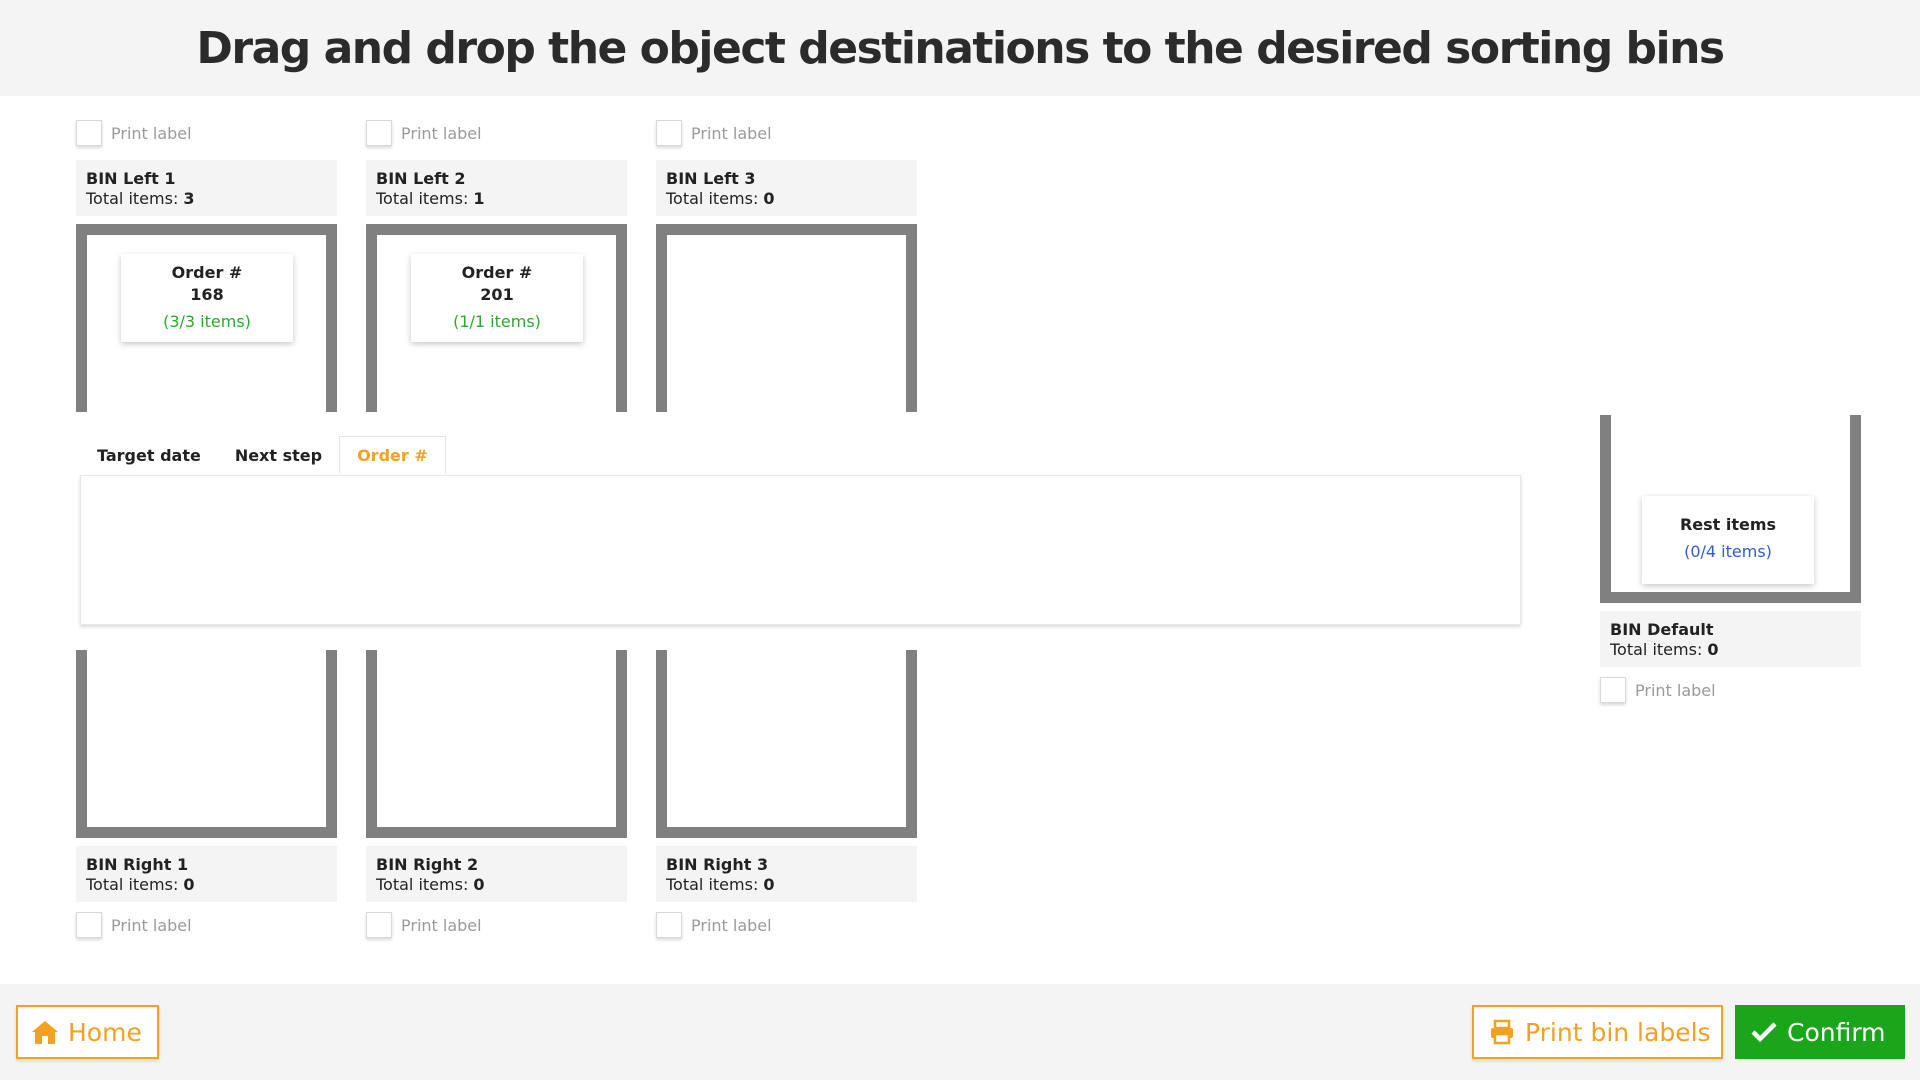 Image resolution: width=1920 pixels, height=1080 pixels. What do you see at coordinates (1728, 551) in the screenshot?
I see `rest-item-count: (0/4 items)` at bounding box center [1728, 551].